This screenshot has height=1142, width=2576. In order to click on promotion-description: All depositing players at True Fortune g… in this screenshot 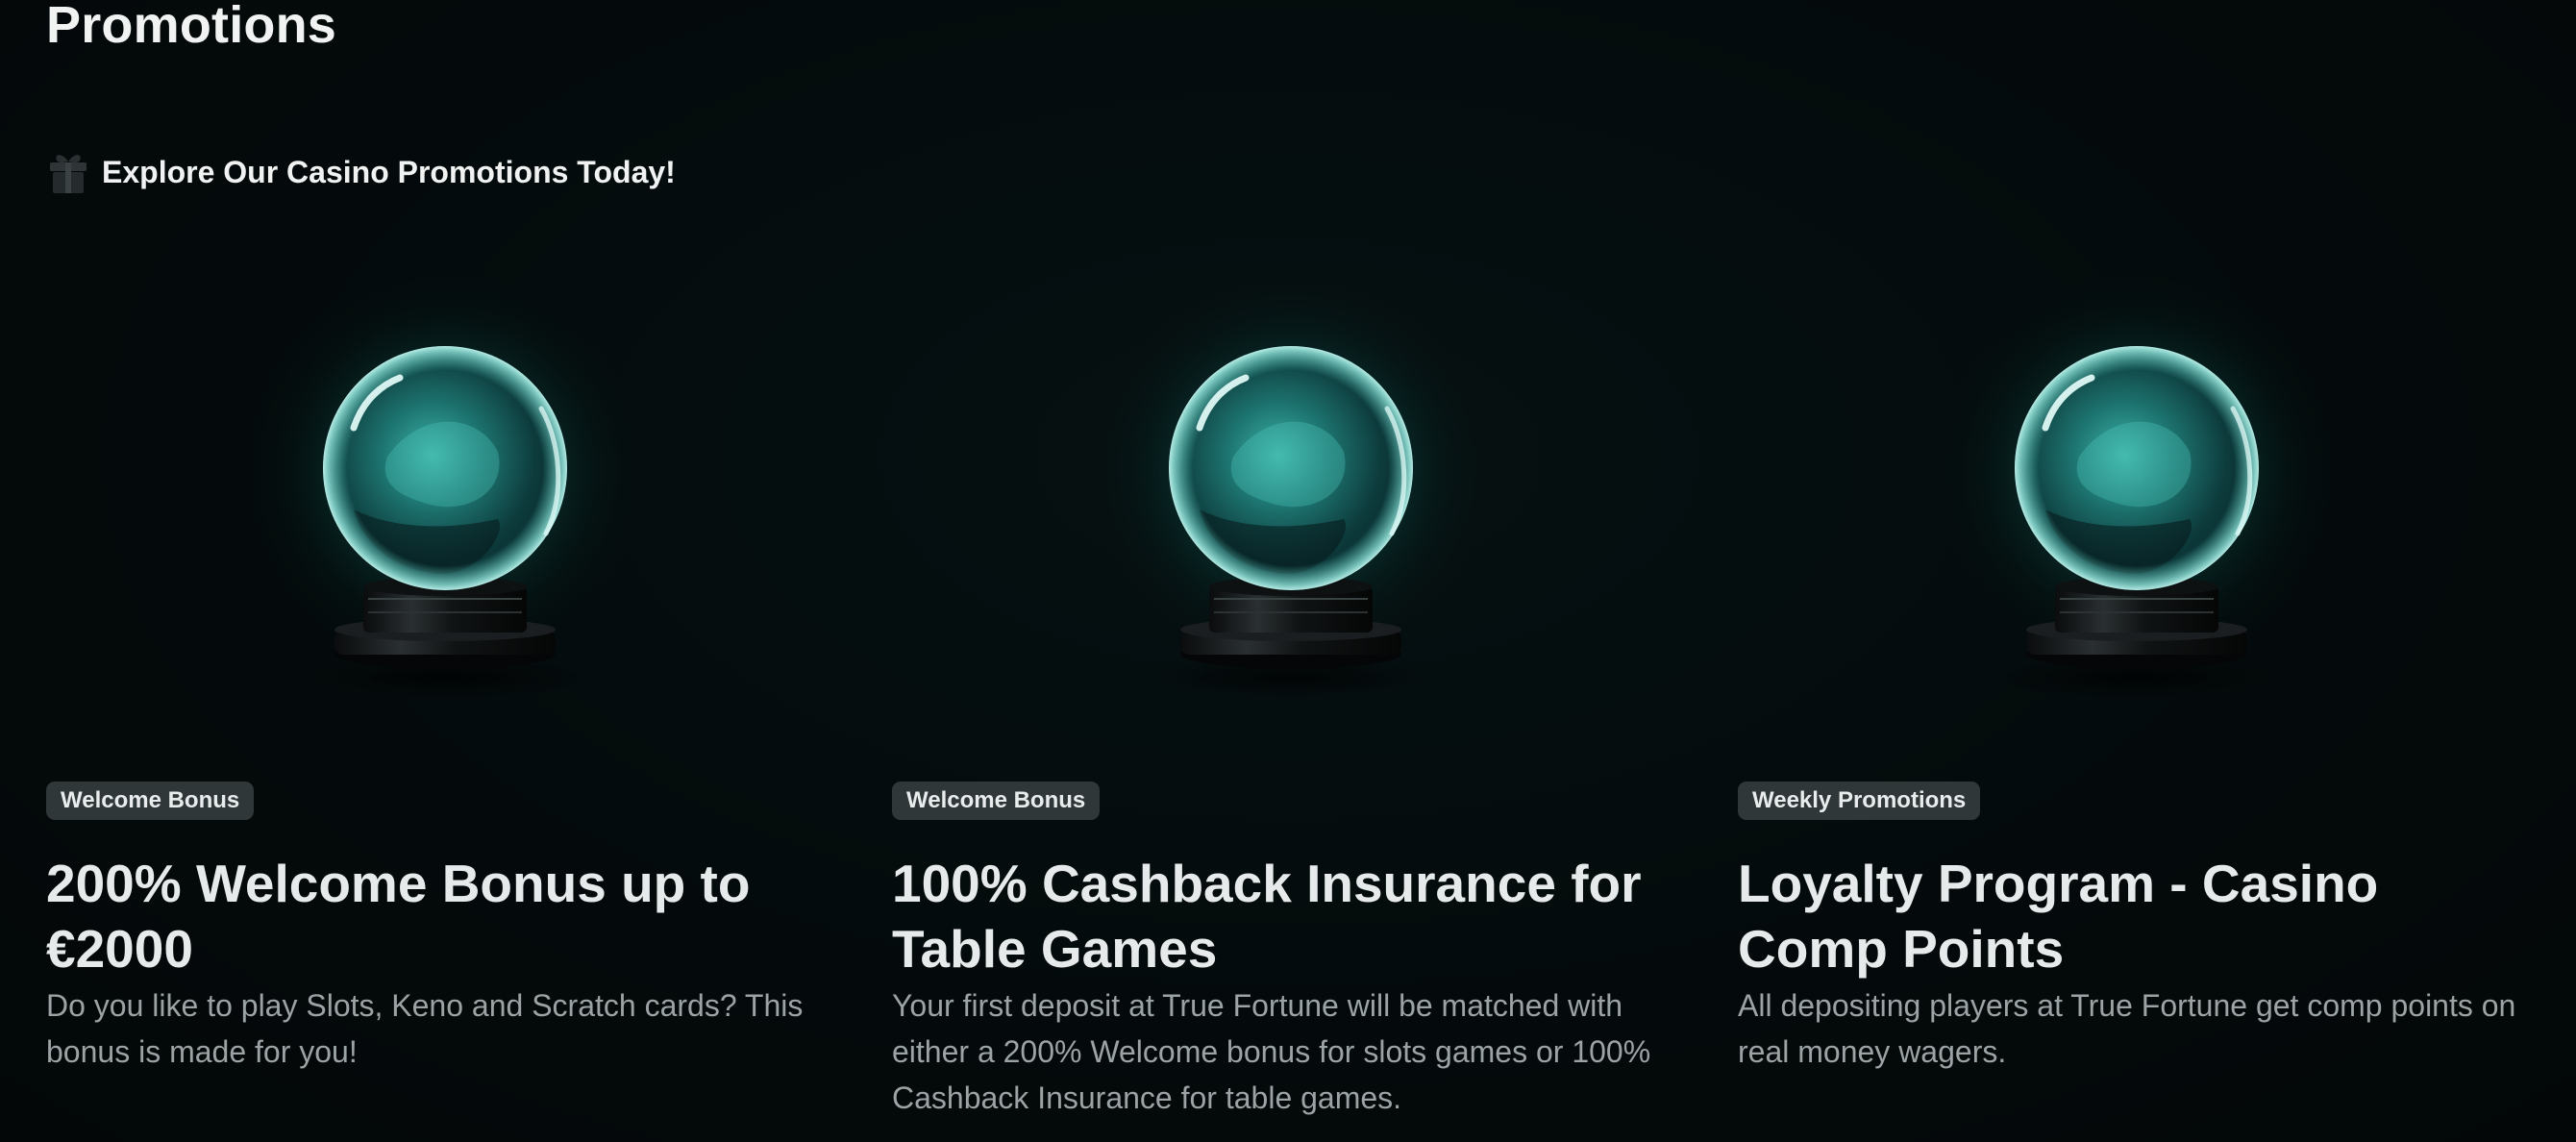, I will do `click(2127, 1028)`.